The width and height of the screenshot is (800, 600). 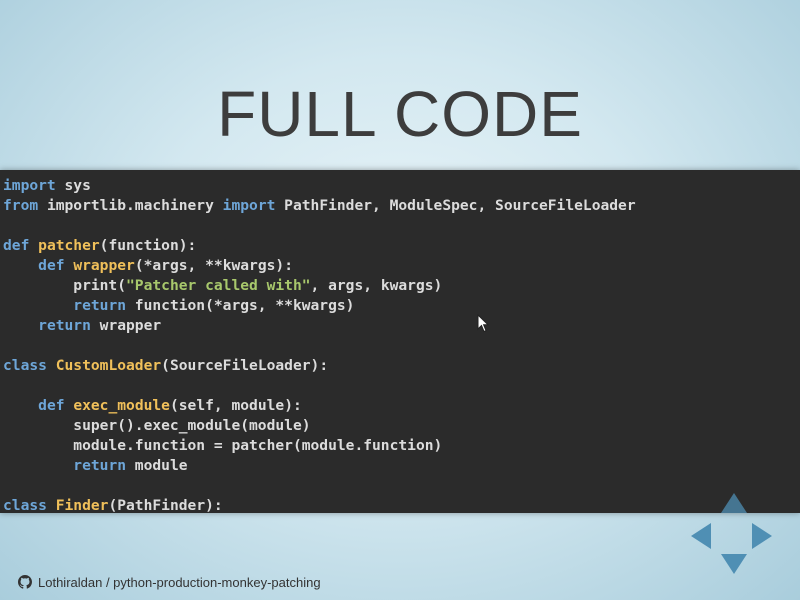 What do you see at coordinates (130, 465) in the screenshot?
I see `code-line: return module` at bounding box center [130, 465].